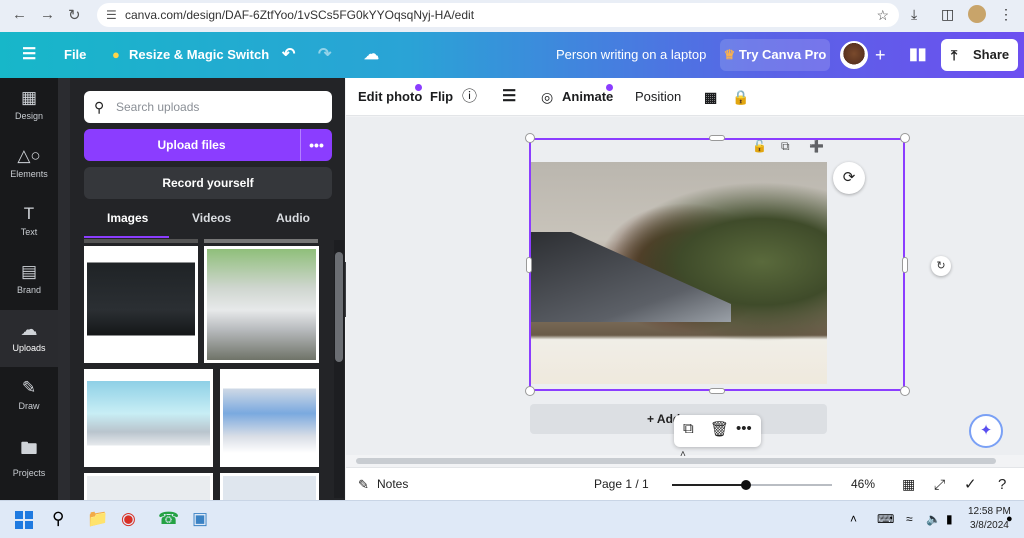  I want to click on resize-handle-top-right, so click(905, 138).